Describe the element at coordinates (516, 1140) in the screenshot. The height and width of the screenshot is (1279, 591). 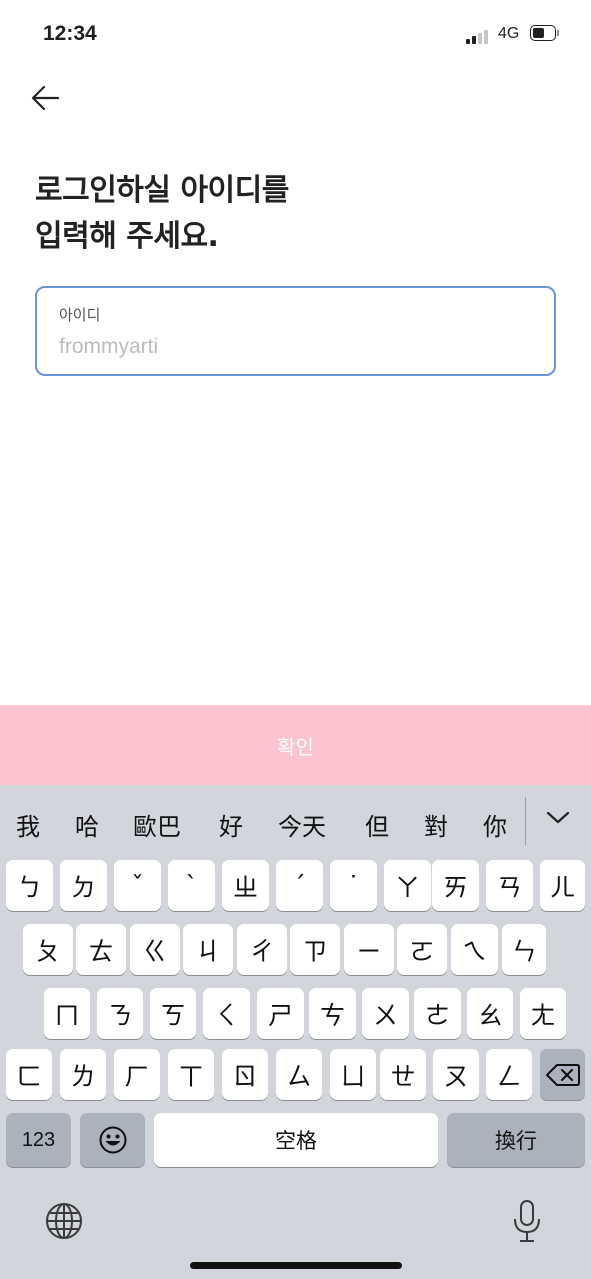
I see `return-key: 換行` at that location.